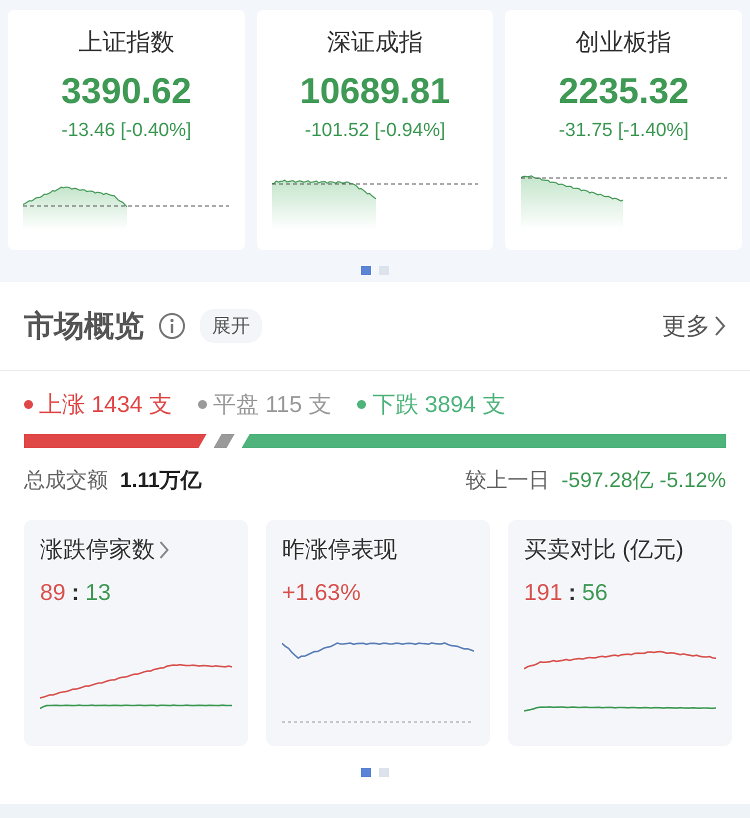  I want to click on breadth-count: 平盘 115 支, so click(272, 404).